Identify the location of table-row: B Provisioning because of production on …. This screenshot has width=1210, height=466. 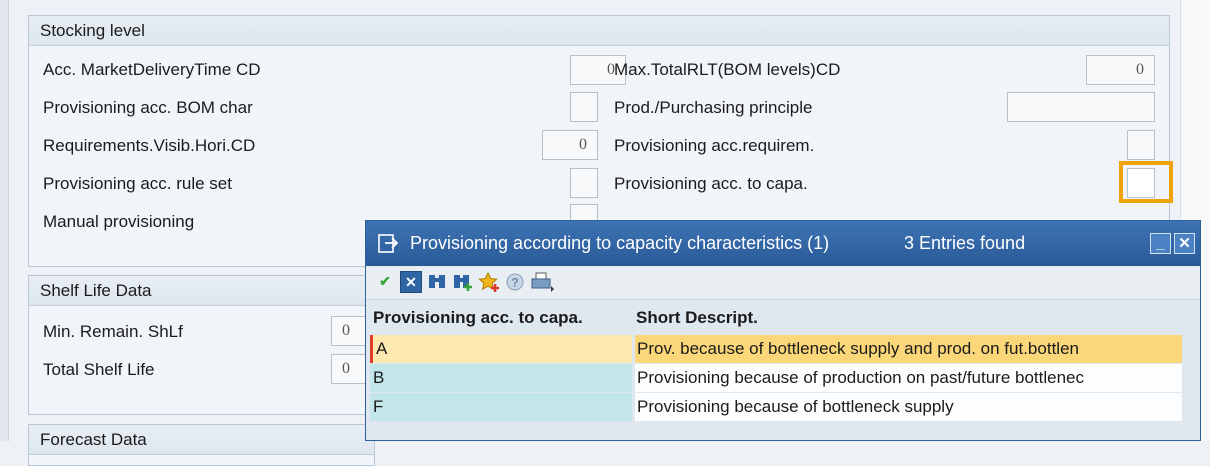
(776, 378).